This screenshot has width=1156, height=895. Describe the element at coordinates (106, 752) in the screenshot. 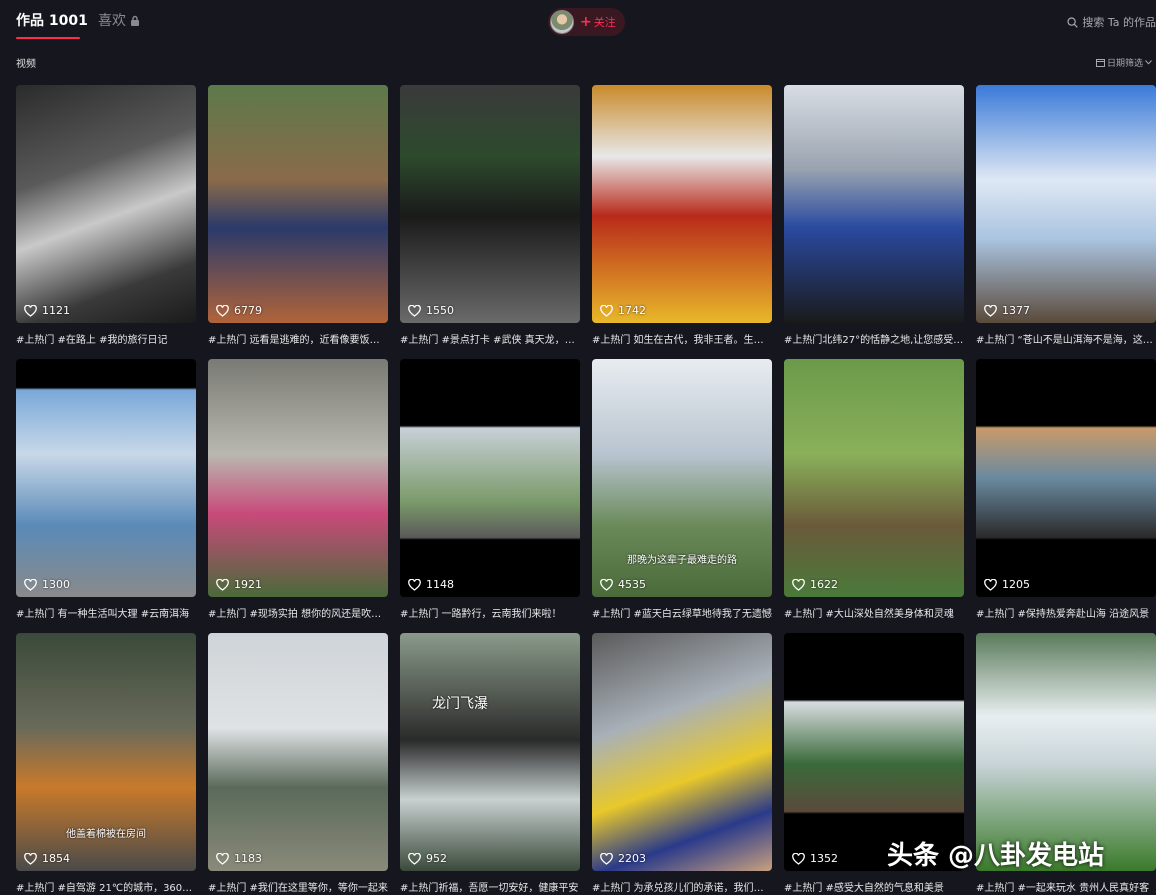

I see `video-thumbnail: 他盖着棉被在房间 1854` at that location.